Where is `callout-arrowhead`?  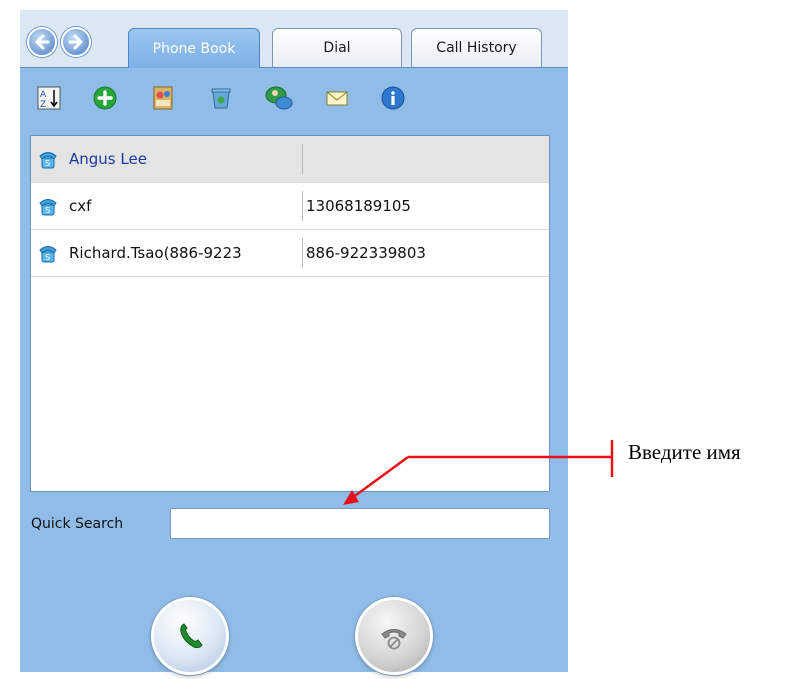 callout-arrowhead is located at coordinates (351, 497).